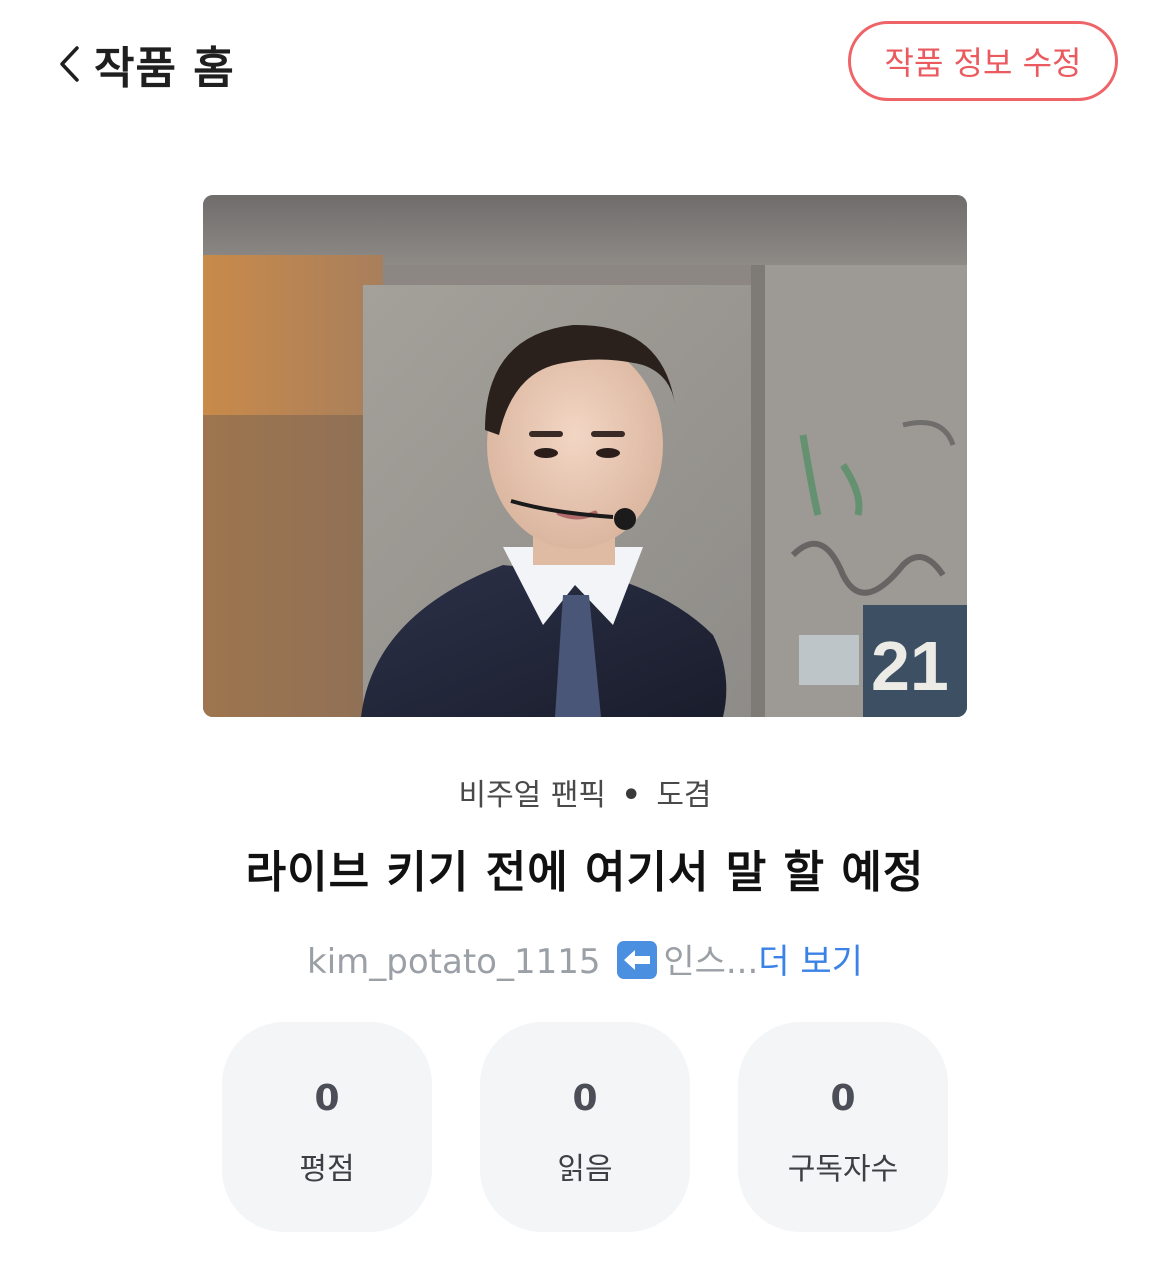  I want to click on description-text: kim_potato_1115, so click(454, 962).